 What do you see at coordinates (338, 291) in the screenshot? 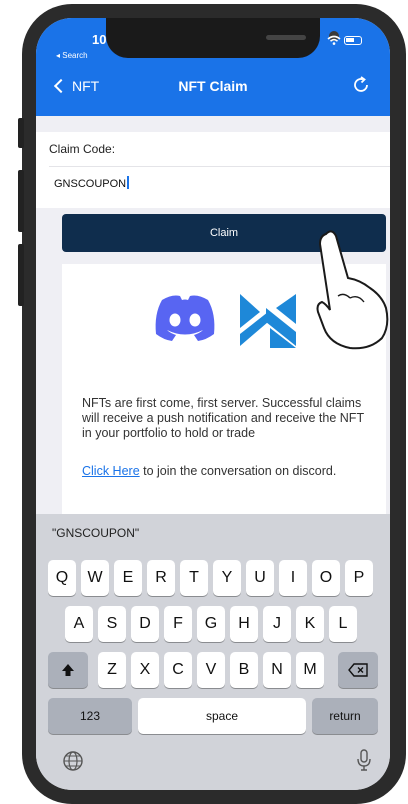
I see `pointing-hand-icon` at bounding box center [338, 291].